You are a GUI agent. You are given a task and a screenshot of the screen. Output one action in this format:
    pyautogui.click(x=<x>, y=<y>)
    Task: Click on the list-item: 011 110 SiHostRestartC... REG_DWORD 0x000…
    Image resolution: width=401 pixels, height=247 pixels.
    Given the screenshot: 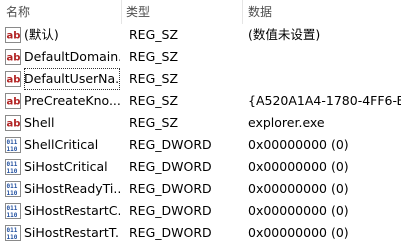 What is the action you would take?
    pyautogui.click(x=200, y=211)
    